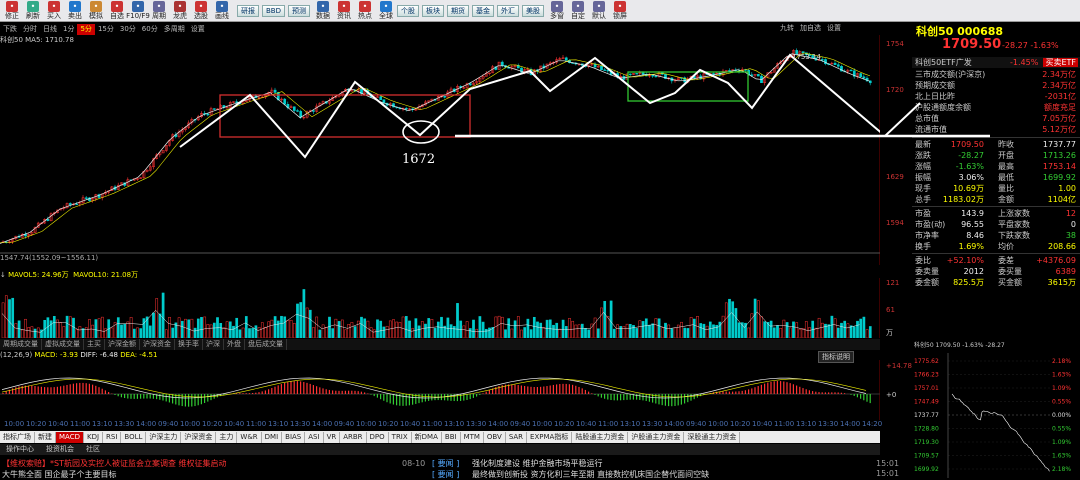 The image size is (1080, 480). Describe the element at coordinates (810, 28) in the screenshot. I see `subbar-right-item: 加自选` at that location.